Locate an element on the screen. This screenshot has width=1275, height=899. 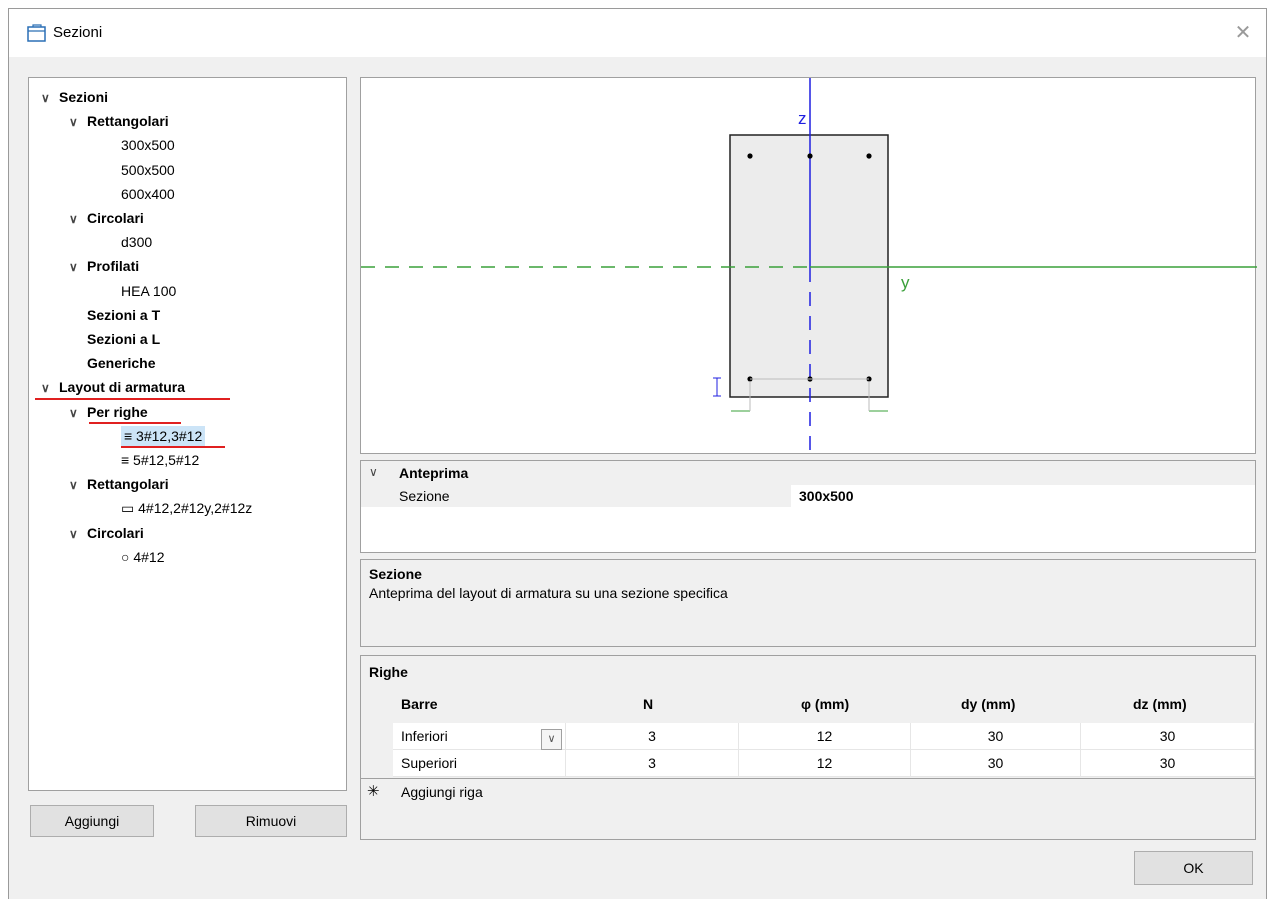
add-row-placeholder: Aggiungi riga is located at coordinates (442, 792).